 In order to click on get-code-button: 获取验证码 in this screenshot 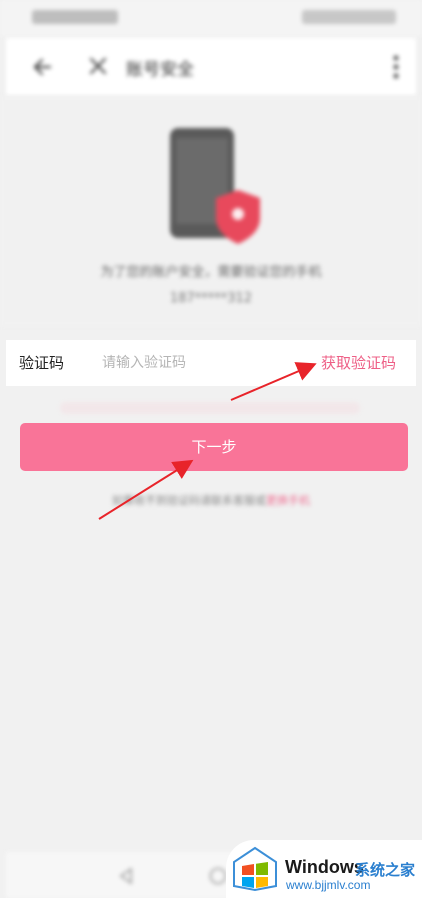, I will do `click(358, 362)`.